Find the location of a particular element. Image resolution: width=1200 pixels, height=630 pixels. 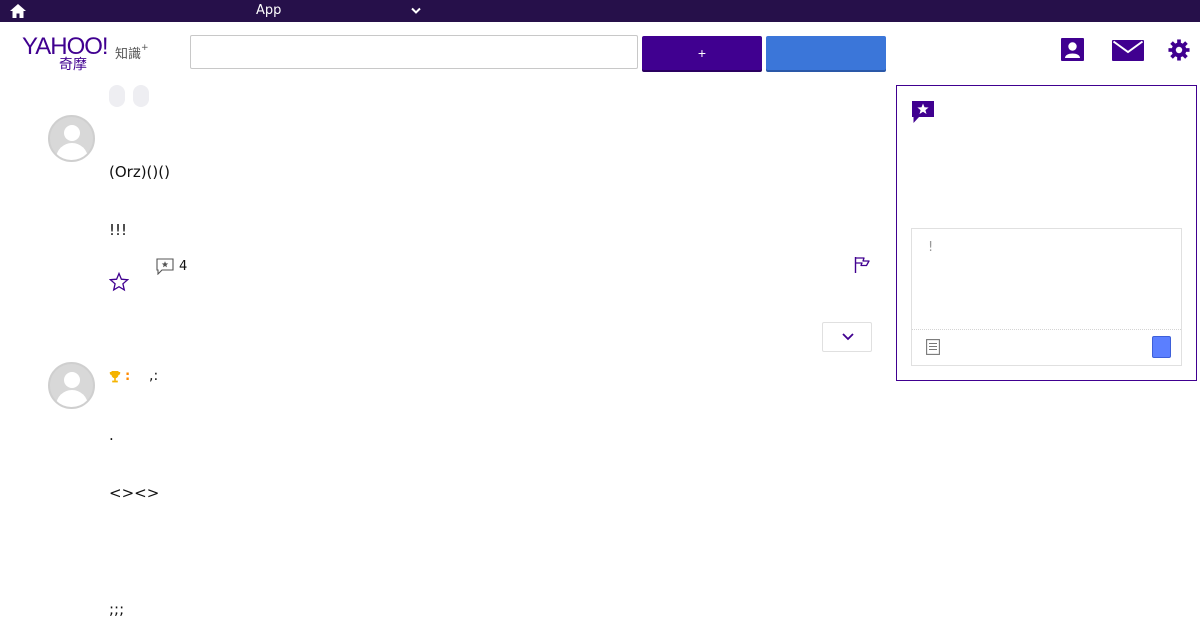

sort-dropdown is located at coordinates (847, 337).